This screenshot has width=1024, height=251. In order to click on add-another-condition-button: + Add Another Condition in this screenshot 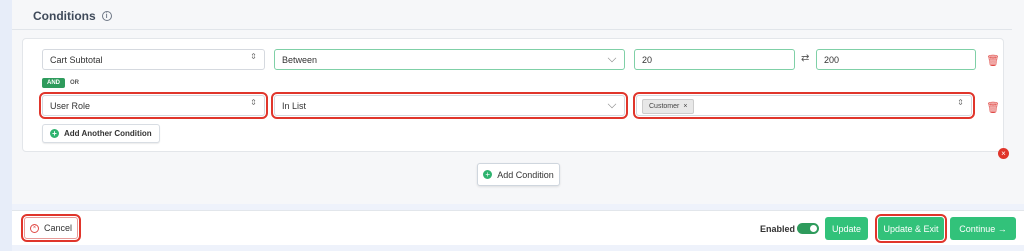, I will do `click(101, 133)`.